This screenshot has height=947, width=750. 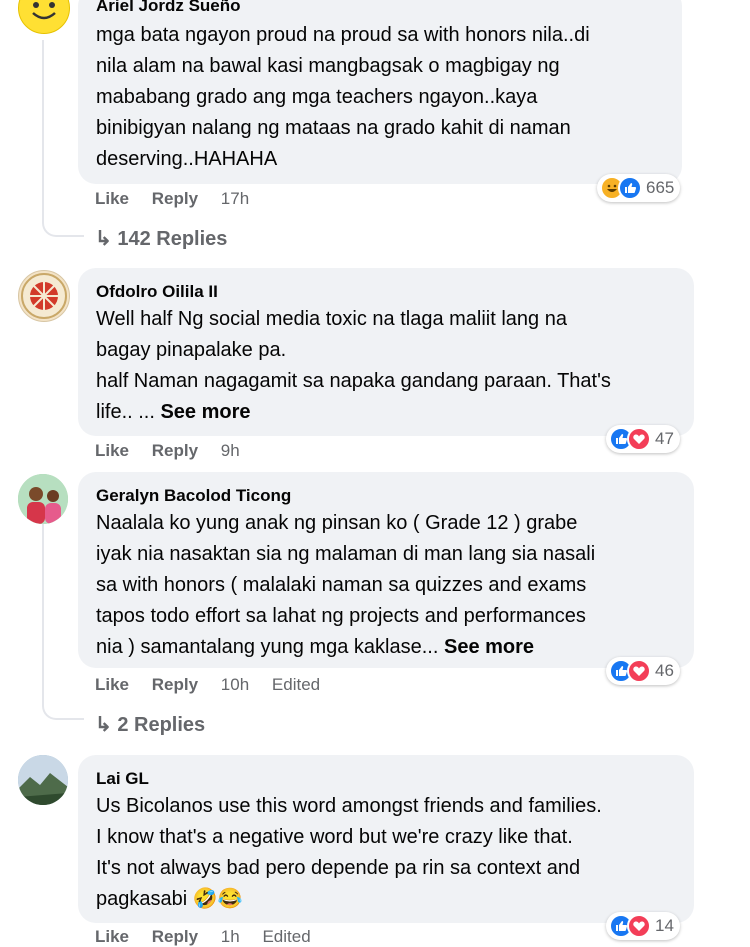 What do you see at coordinates (161, 725) in the screenshot?
I see `replies-count: 2 Replies` at bounding box center [161, 725].